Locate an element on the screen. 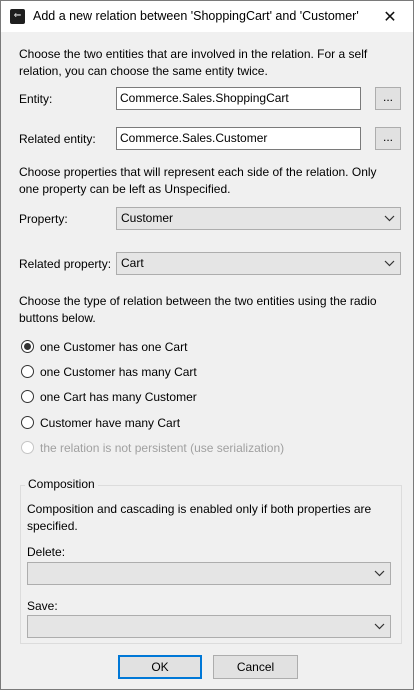 The height and width of the screenshot is (690, 414). radio-label: one Customer has one Cart is located at coordinates (114, 347).